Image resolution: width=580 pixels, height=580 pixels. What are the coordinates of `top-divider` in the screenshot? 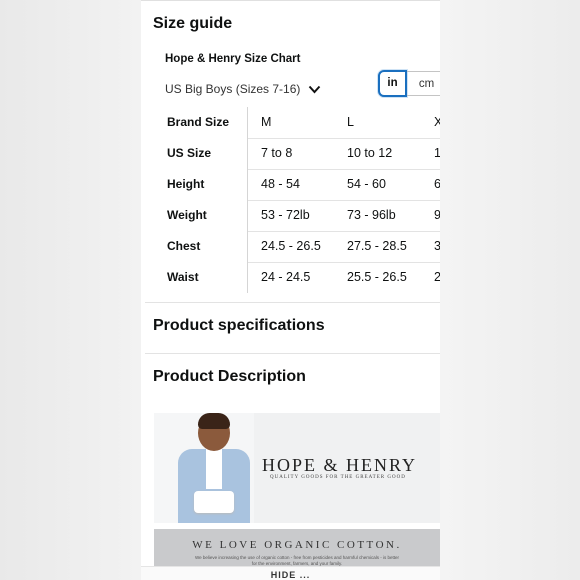 It's located at (290, 0).